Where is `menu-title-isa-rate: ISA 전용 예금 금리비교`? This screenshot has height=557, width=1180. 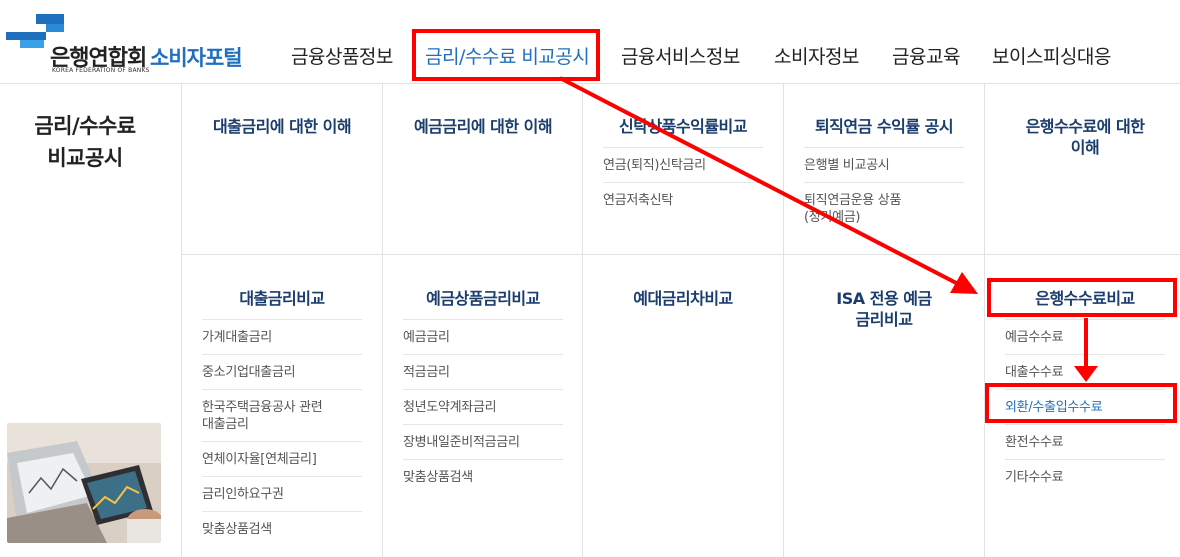 menu-title-isa-rate: ISA 전용 예금 금리비교 is located at coordinates (884, 309).